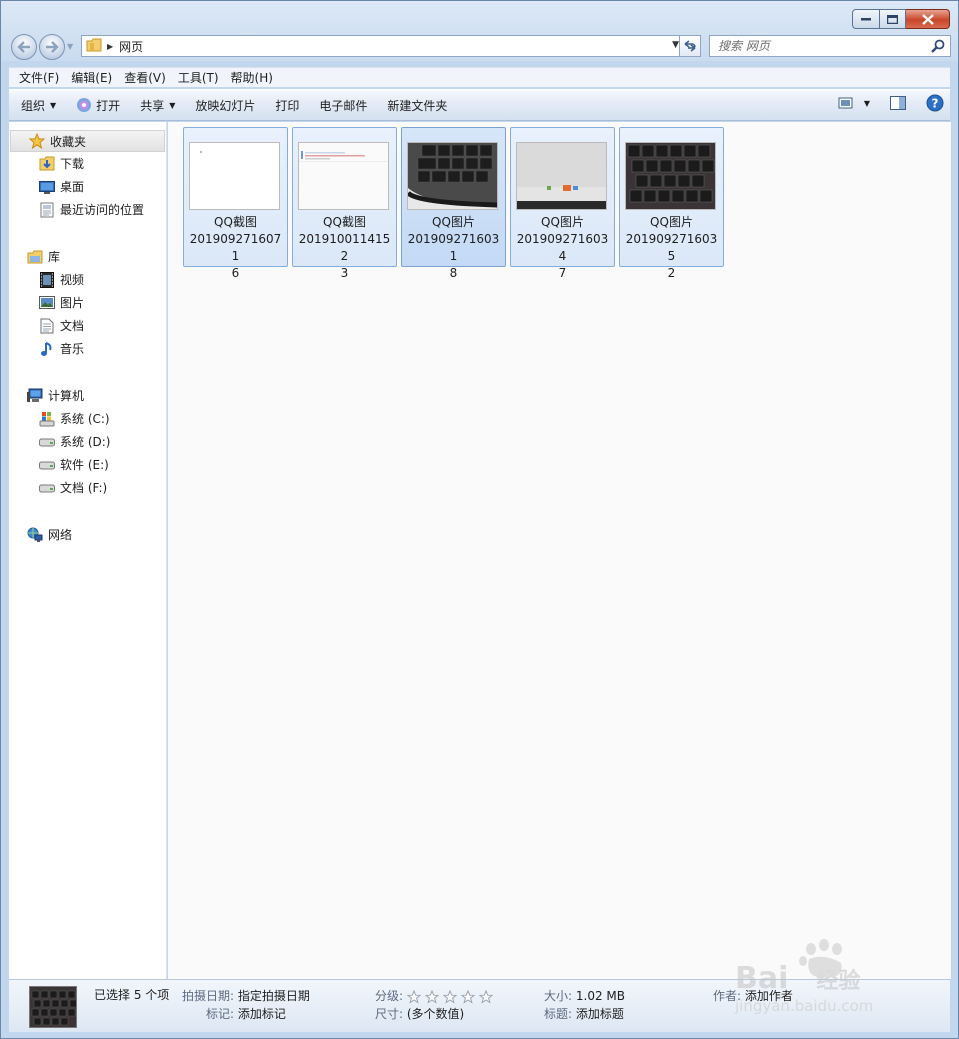 Image resolution: width=959 pixels, height=1039 pixels. What do you see at coordinates (561, 176) in the screenshot?
I see `monitor-photo-thumbnail` at bounding box center [561, 176].